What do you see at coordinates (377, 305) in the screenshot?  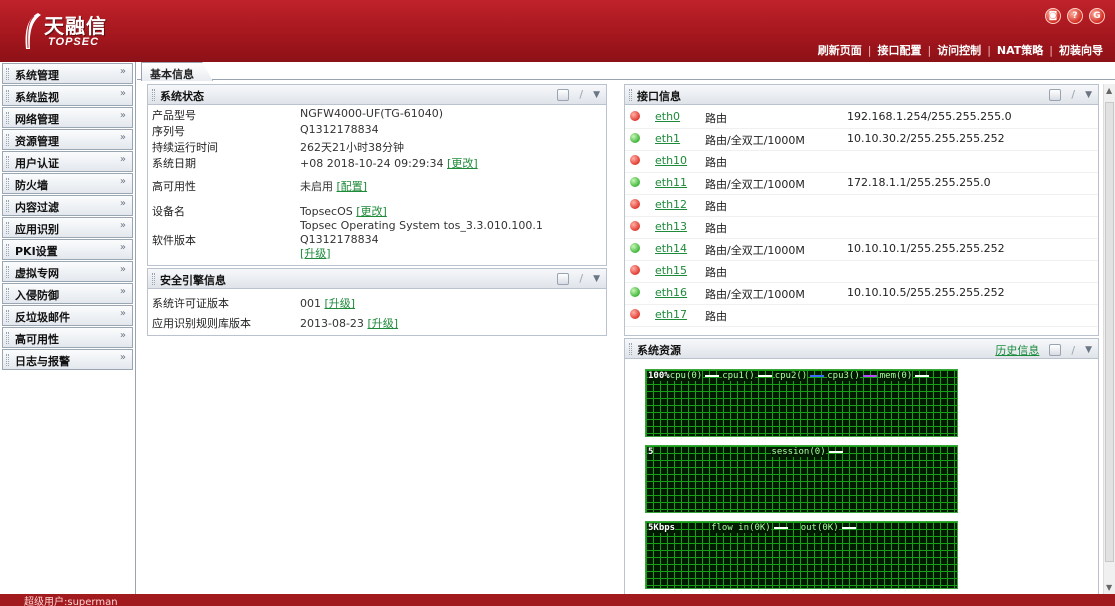 I see `table-row: 系统许可证版本 001 [升级]` at bounding box center [377, 305].